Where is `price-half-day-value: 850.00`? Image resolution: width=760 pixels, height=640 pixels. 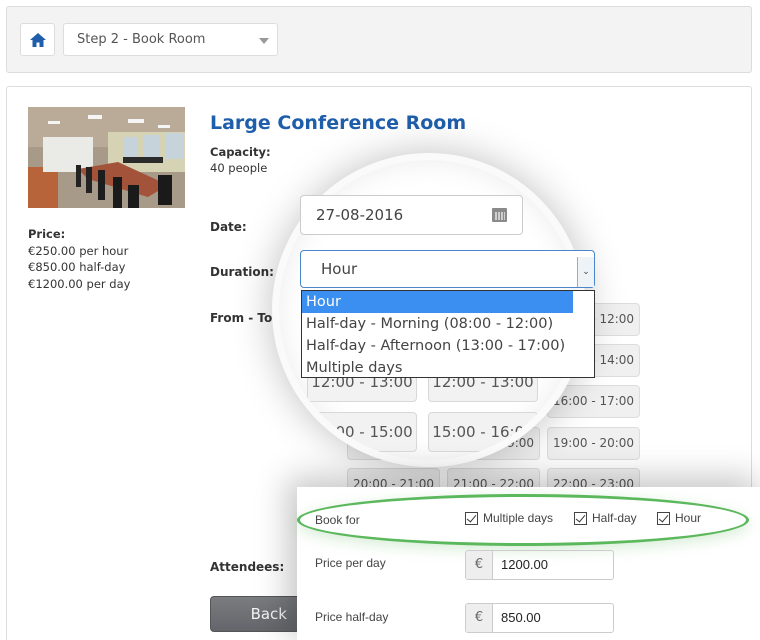 price-half-day-value: 850.00 is located at coordinates (553, 618).